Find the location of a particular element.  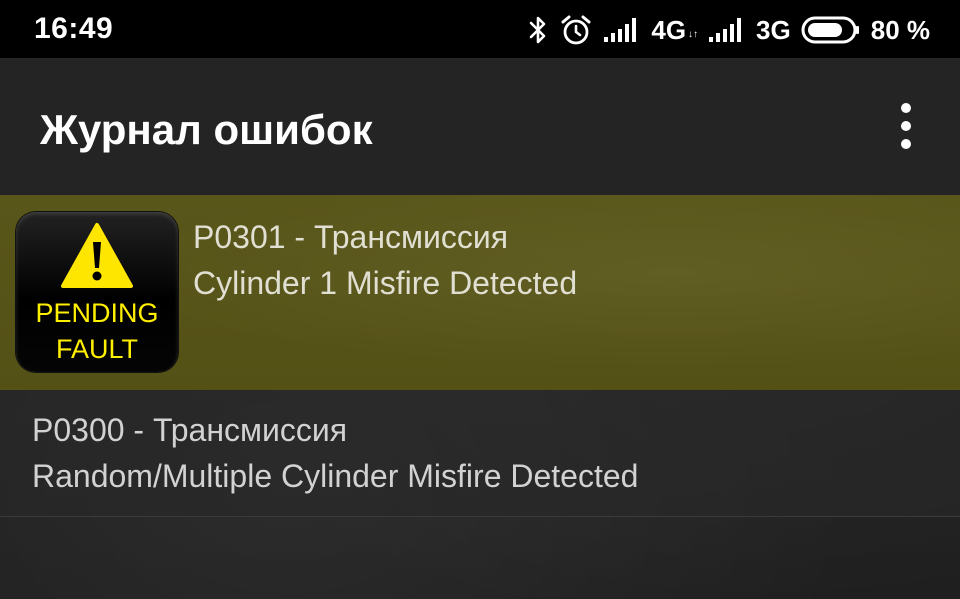

page-title: Журнал ошибок is located at coordinates (206, 129).